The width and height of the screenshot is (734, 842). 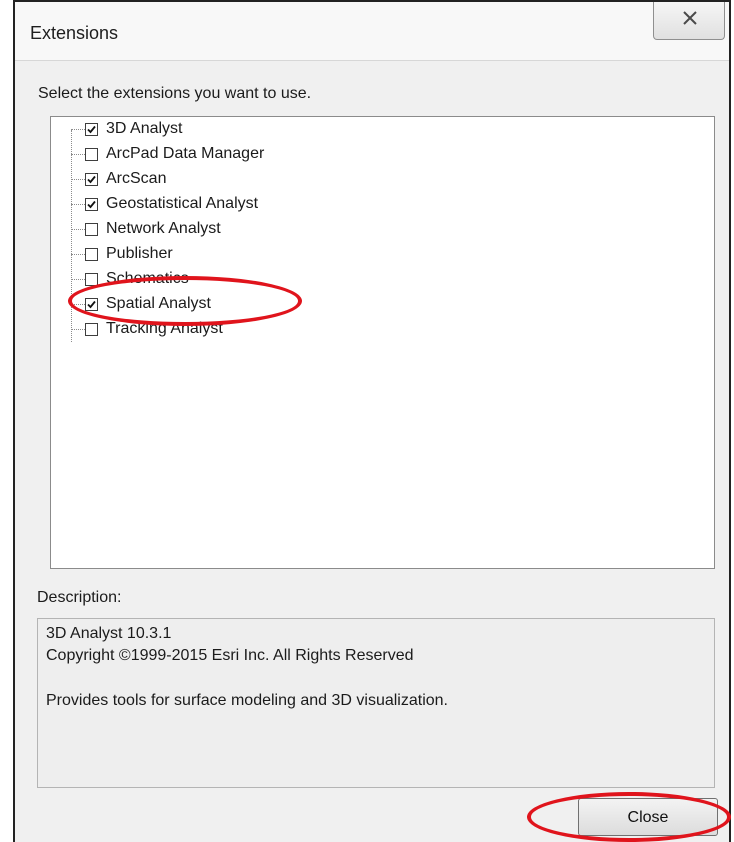 What do you see at coordinates (91, 229) in the screenshot?
I see `checkbox-network-analyst` at bounding box center [91, 229].